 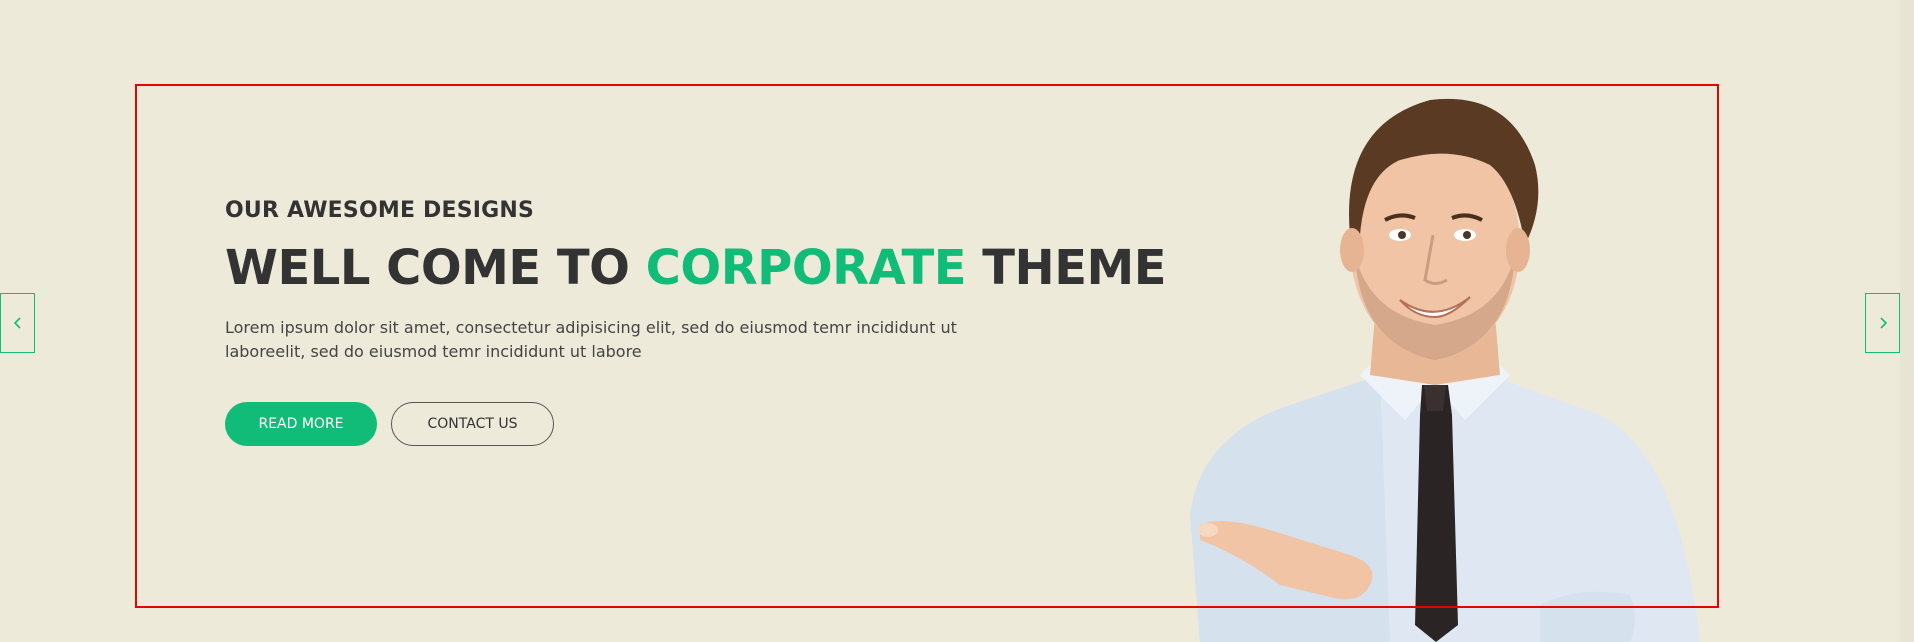 I want to click on headline-accent: CORPORATE, so click(x=806, y=268).